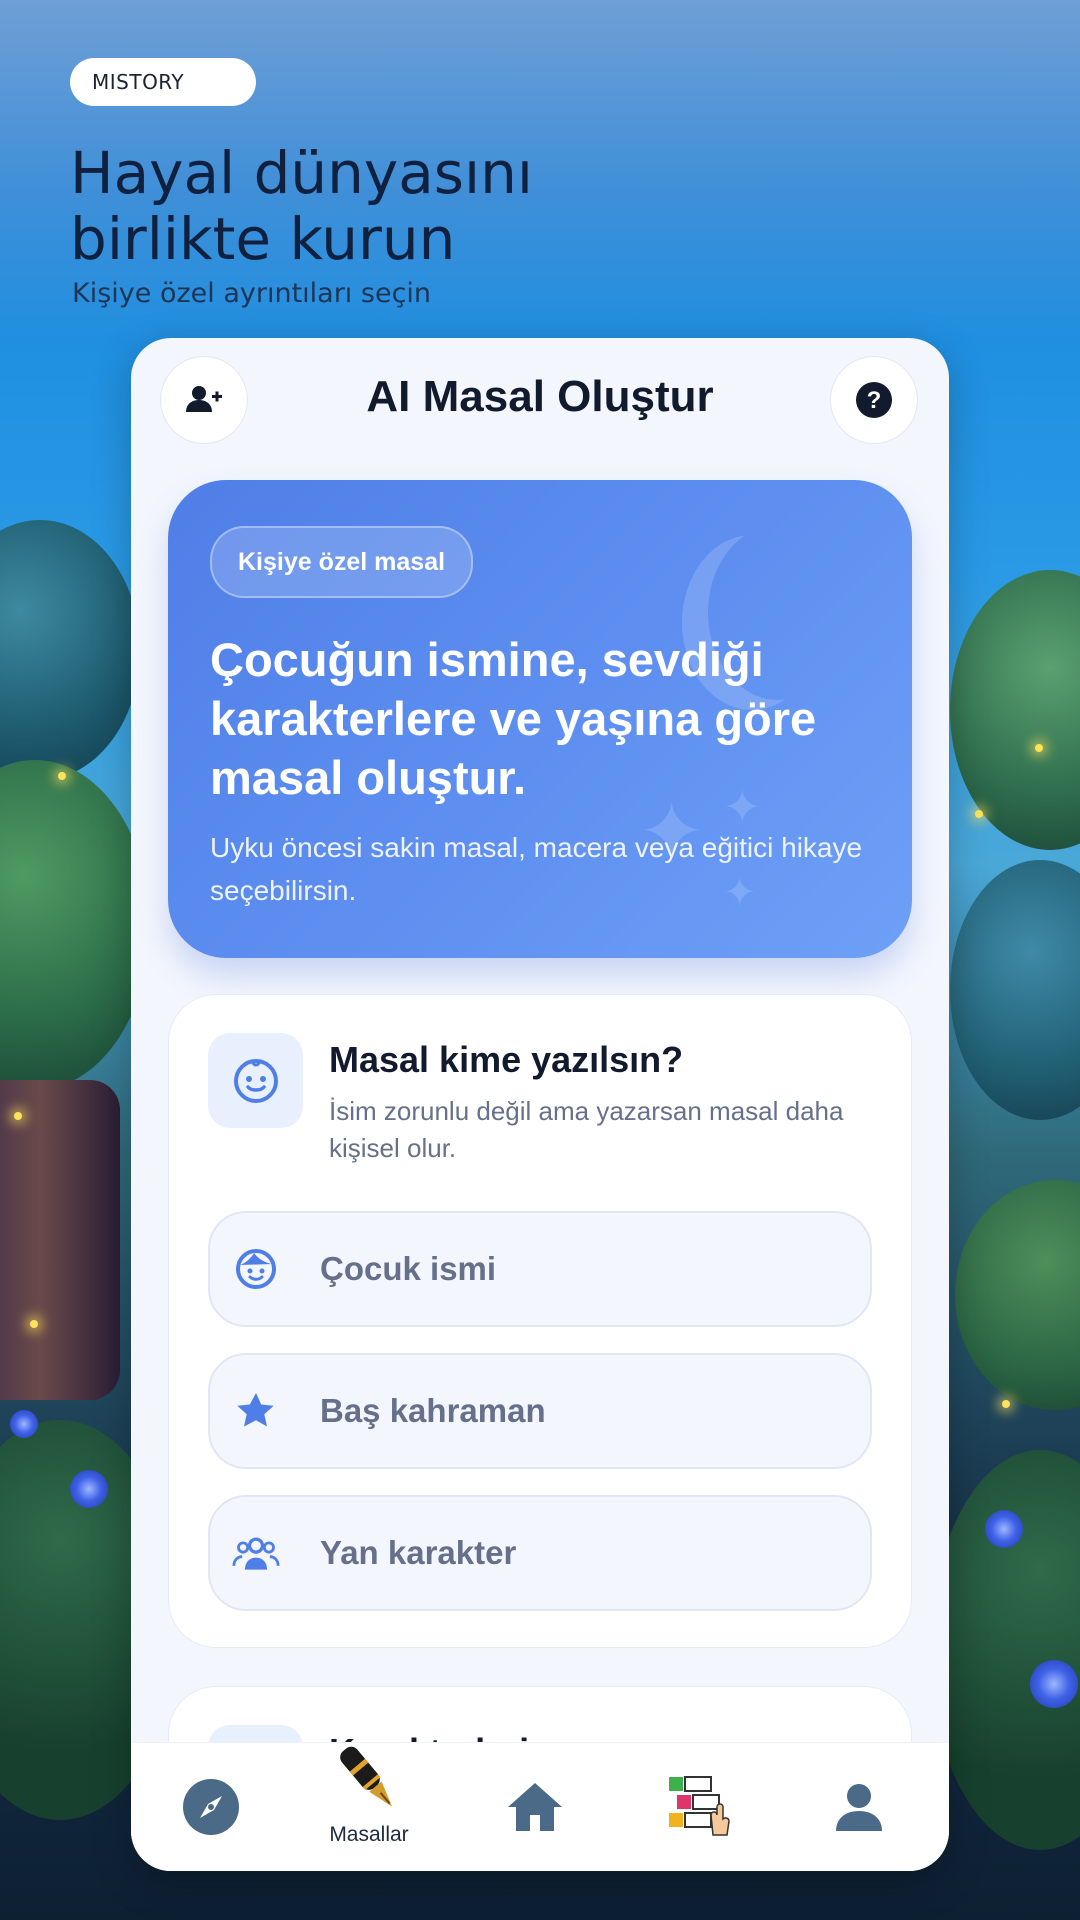 This screenshot has height=1920, width=1080. What do you see at coordinates (60, 1240) in the screenshot?
I see `tree-trunk-left` at bounding box center [60, 1240].